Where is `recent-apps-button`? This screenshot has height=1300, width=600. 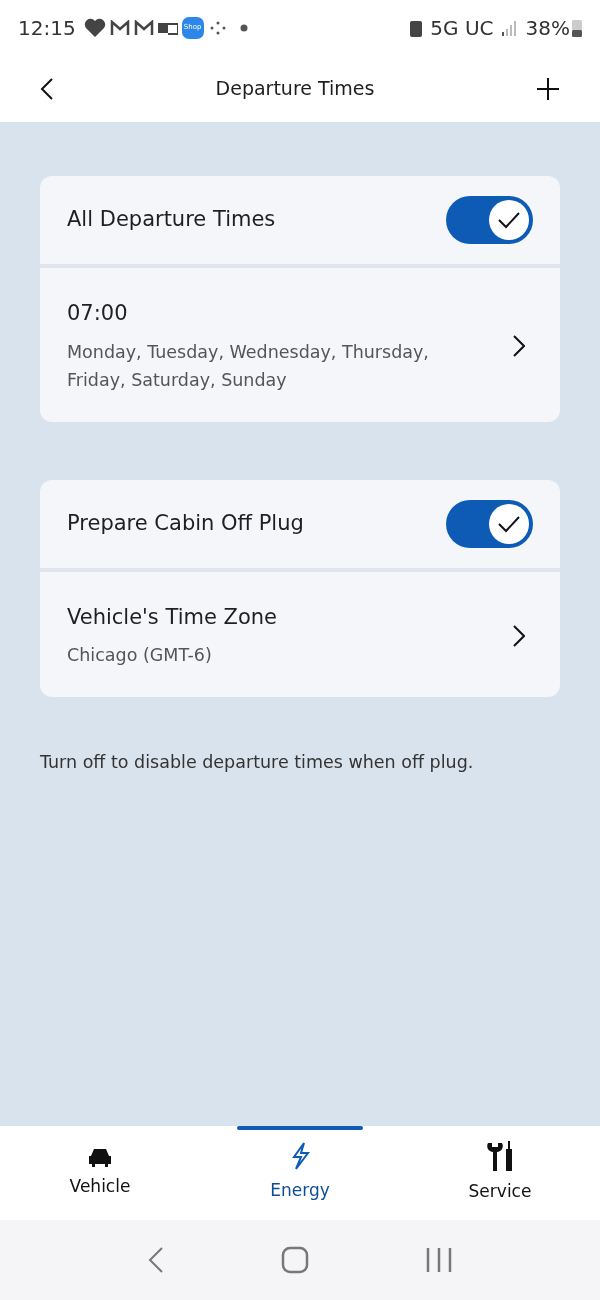
recent-apps-button is located at coordinates (438, 1260).